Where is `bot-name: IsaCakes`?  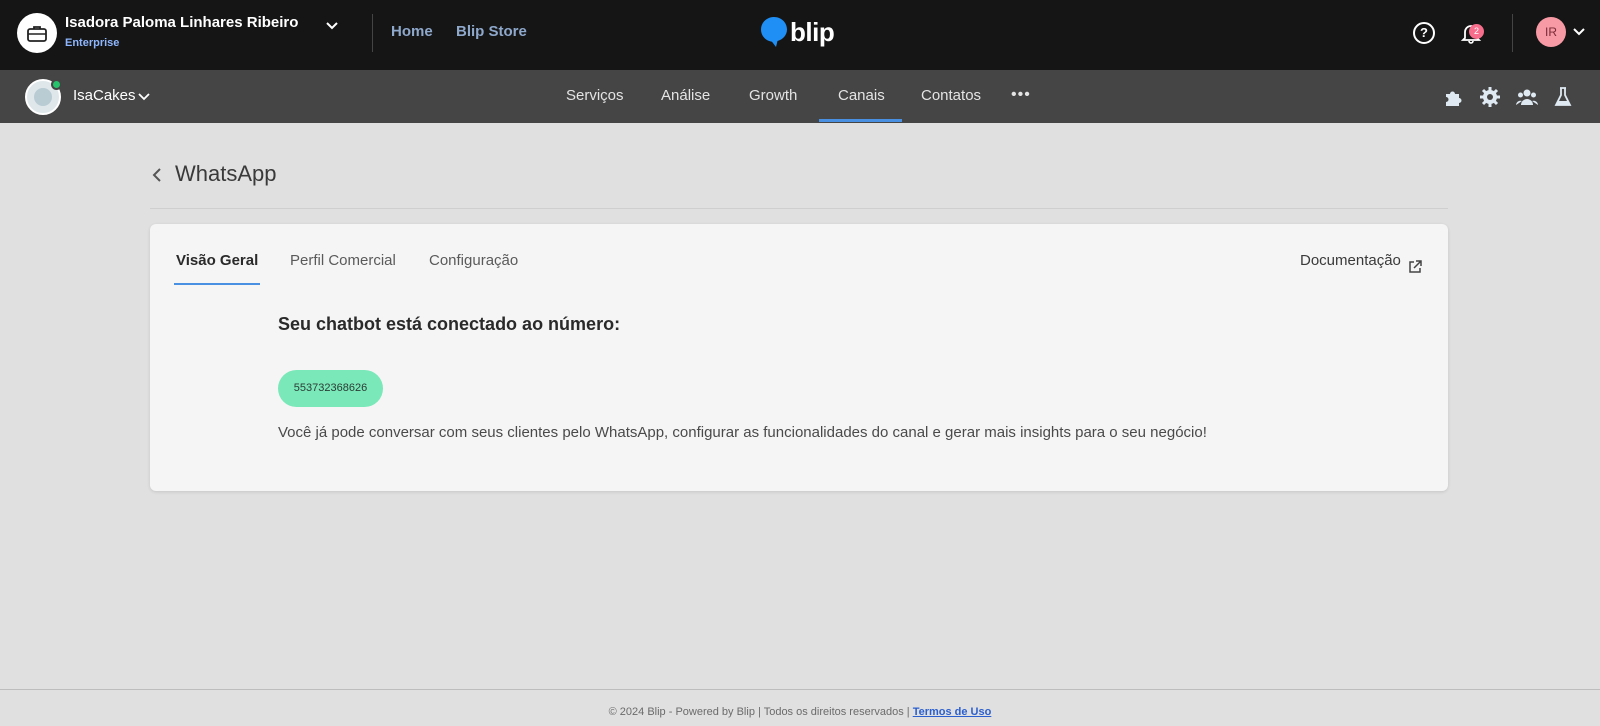 bot-name: IsaCakes is located at coordinates (104, 95).